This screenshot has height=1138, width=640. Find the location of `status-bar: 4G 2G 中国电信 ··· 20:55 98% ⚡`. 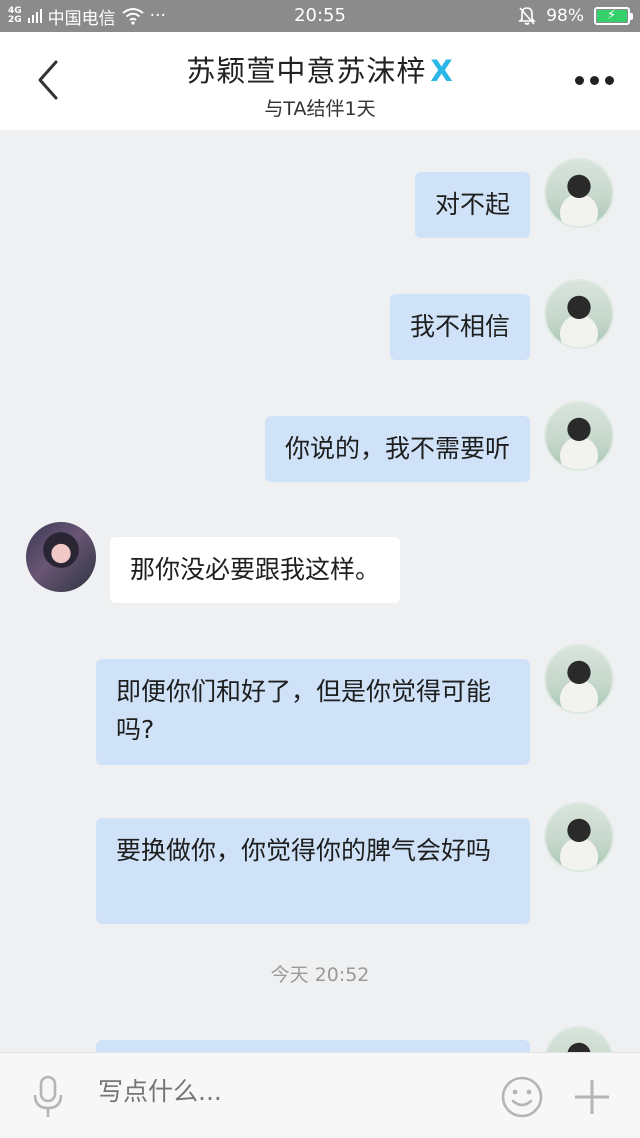

status-bar: 4G 2G 中国电信 ··· 20:55 98% ⚡ is located at coordinates (320, 16).